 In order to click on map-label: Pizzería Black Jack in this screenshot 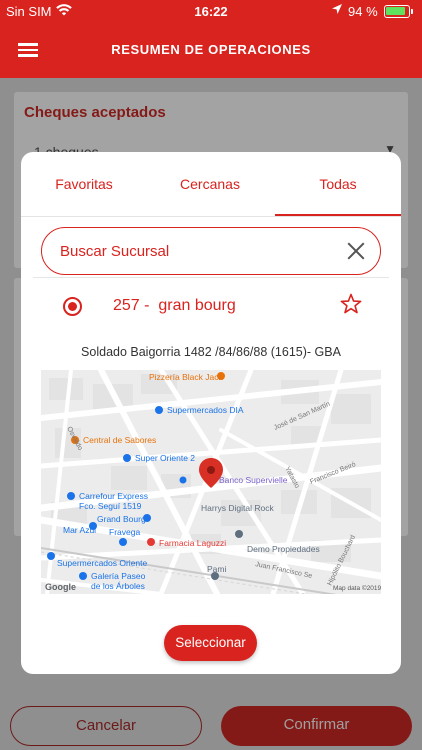, I will do `click(186, 377)`.